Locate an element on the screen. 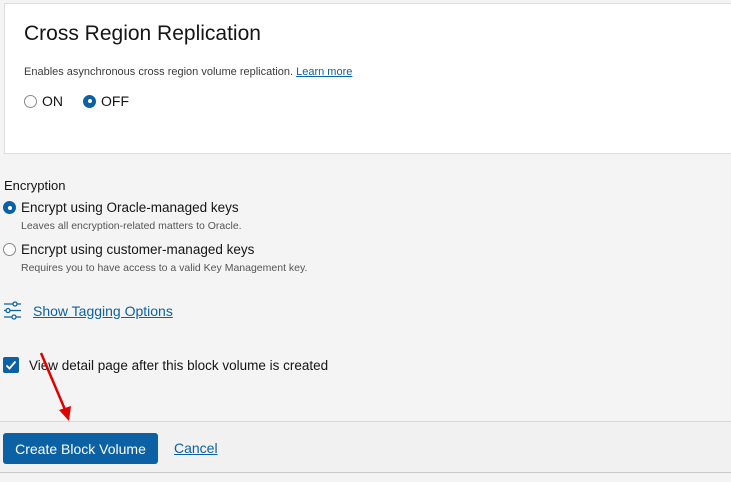 Image resolution: width=731 pixels, height=482 pixels. oracle-managed-keys-label: Encrypt using Oracle-managed keys is located at coordinates (130, 207).